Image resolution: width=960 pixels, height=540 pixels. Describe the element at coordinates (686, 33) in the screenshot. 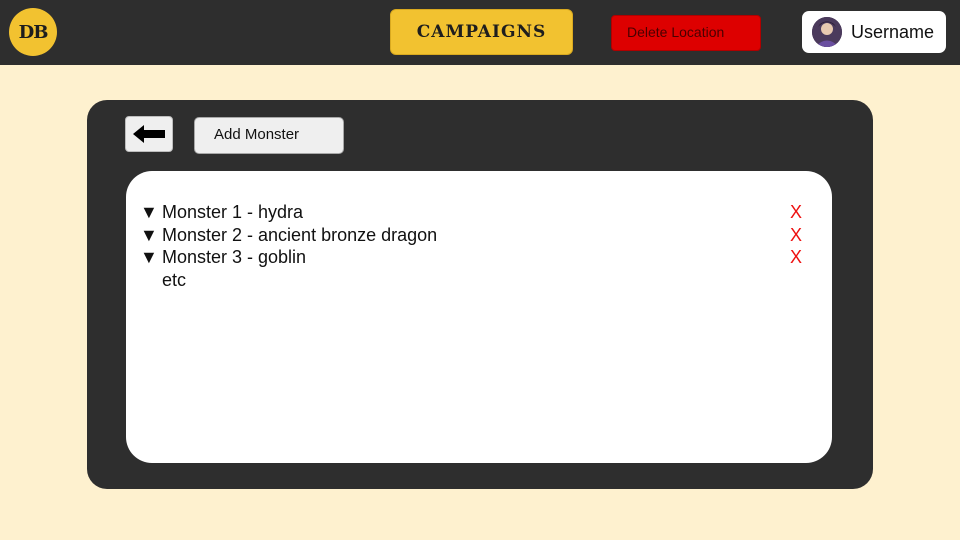

I see `delete-location-button: Delete Location` at that location.